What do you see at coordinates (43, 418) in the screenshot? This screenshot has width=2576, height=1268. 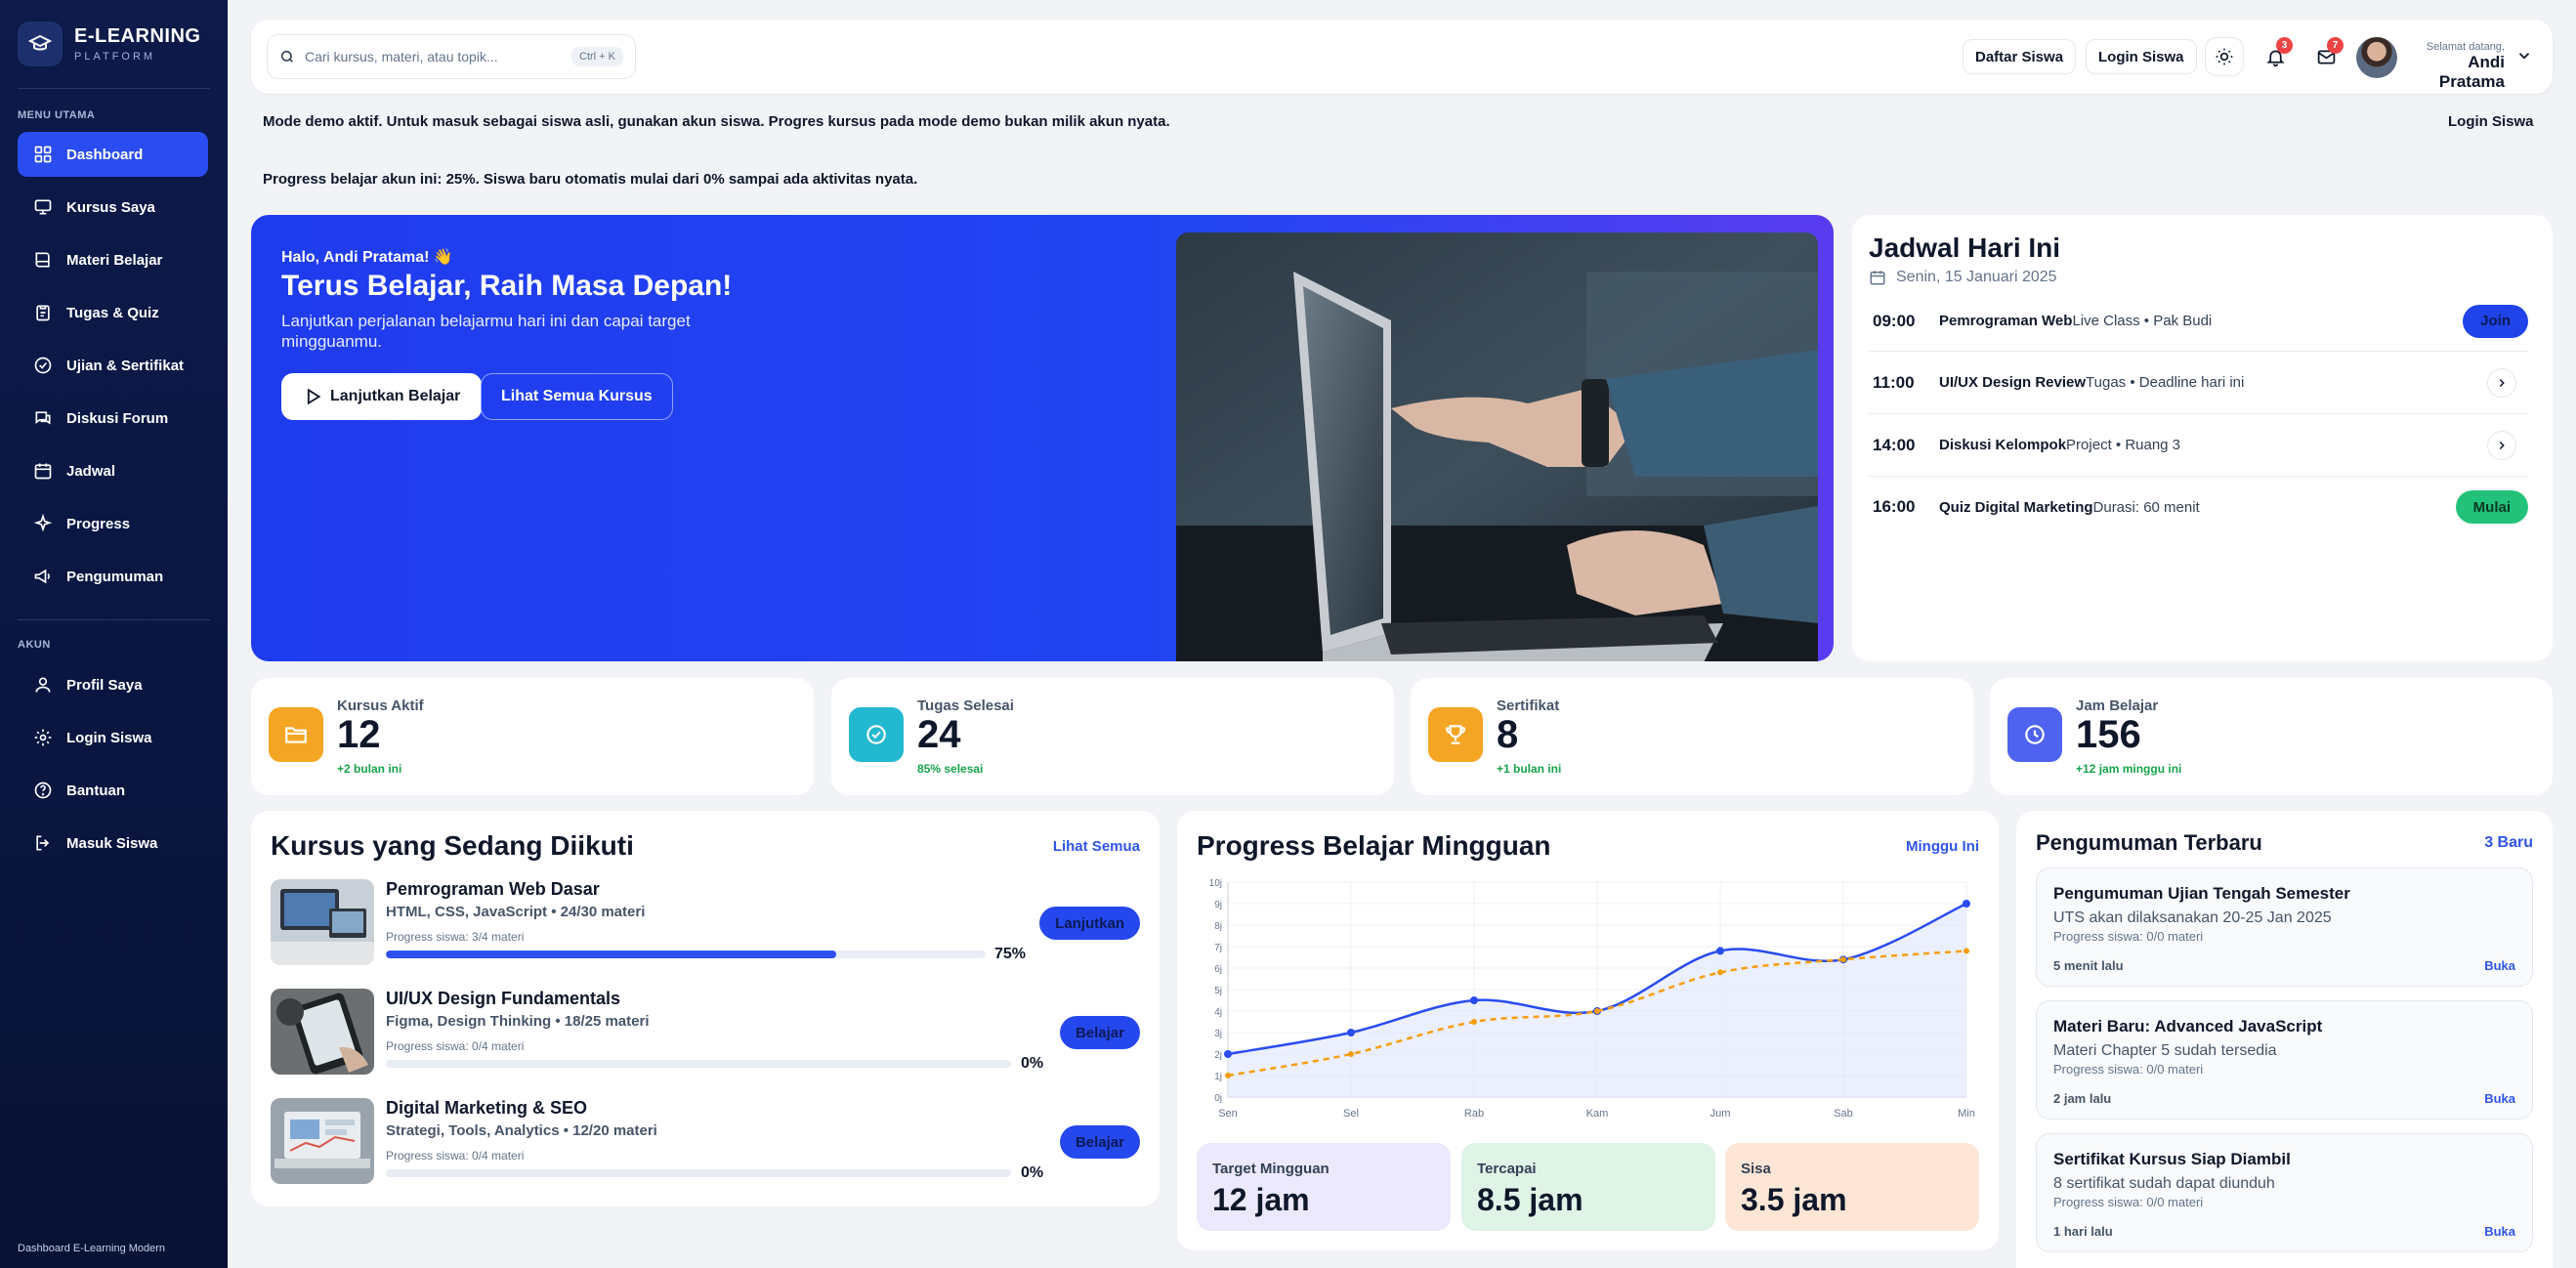 I see `chat-icon` at bounding box center [43, 418].